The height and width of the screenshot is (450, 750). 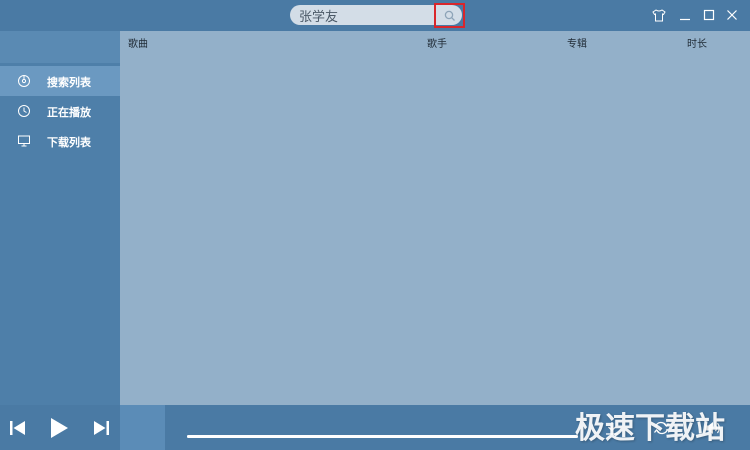 I want to click on close-icon, so click(x=732, y=15).